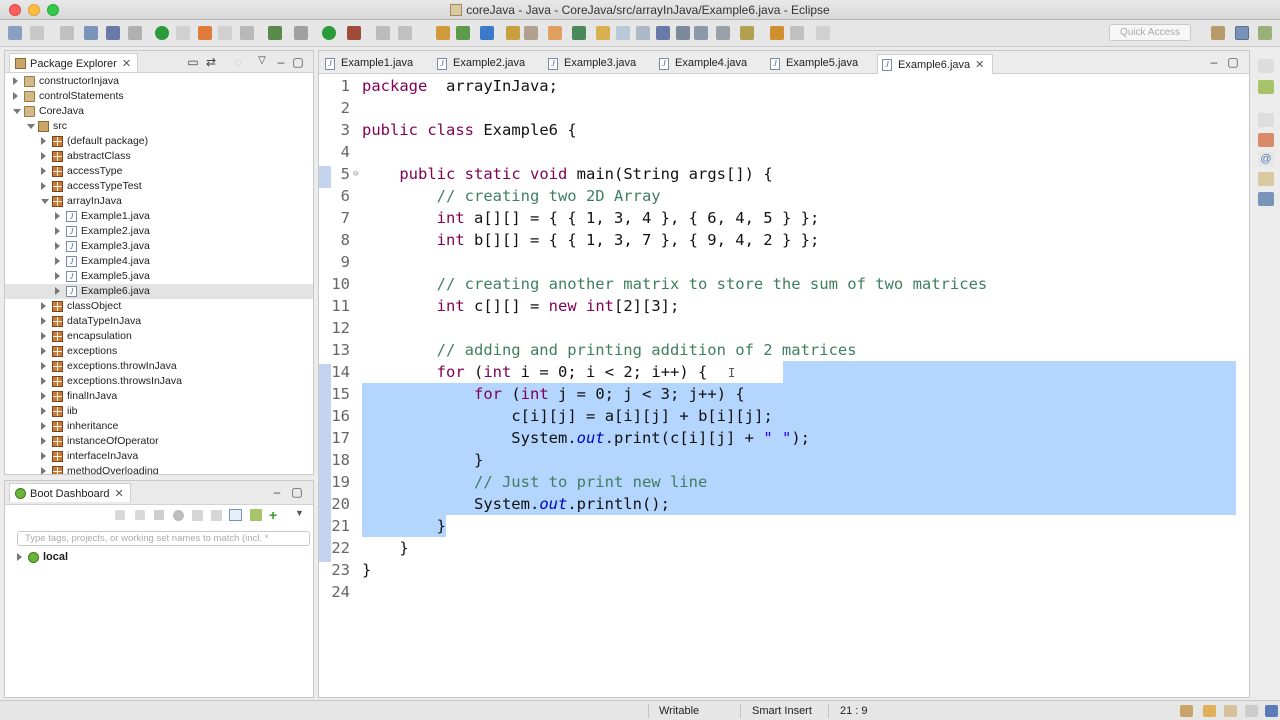 The height and width of the screenshot is (720, 1280). I want to click on outline-icon, so click(1266, 140).